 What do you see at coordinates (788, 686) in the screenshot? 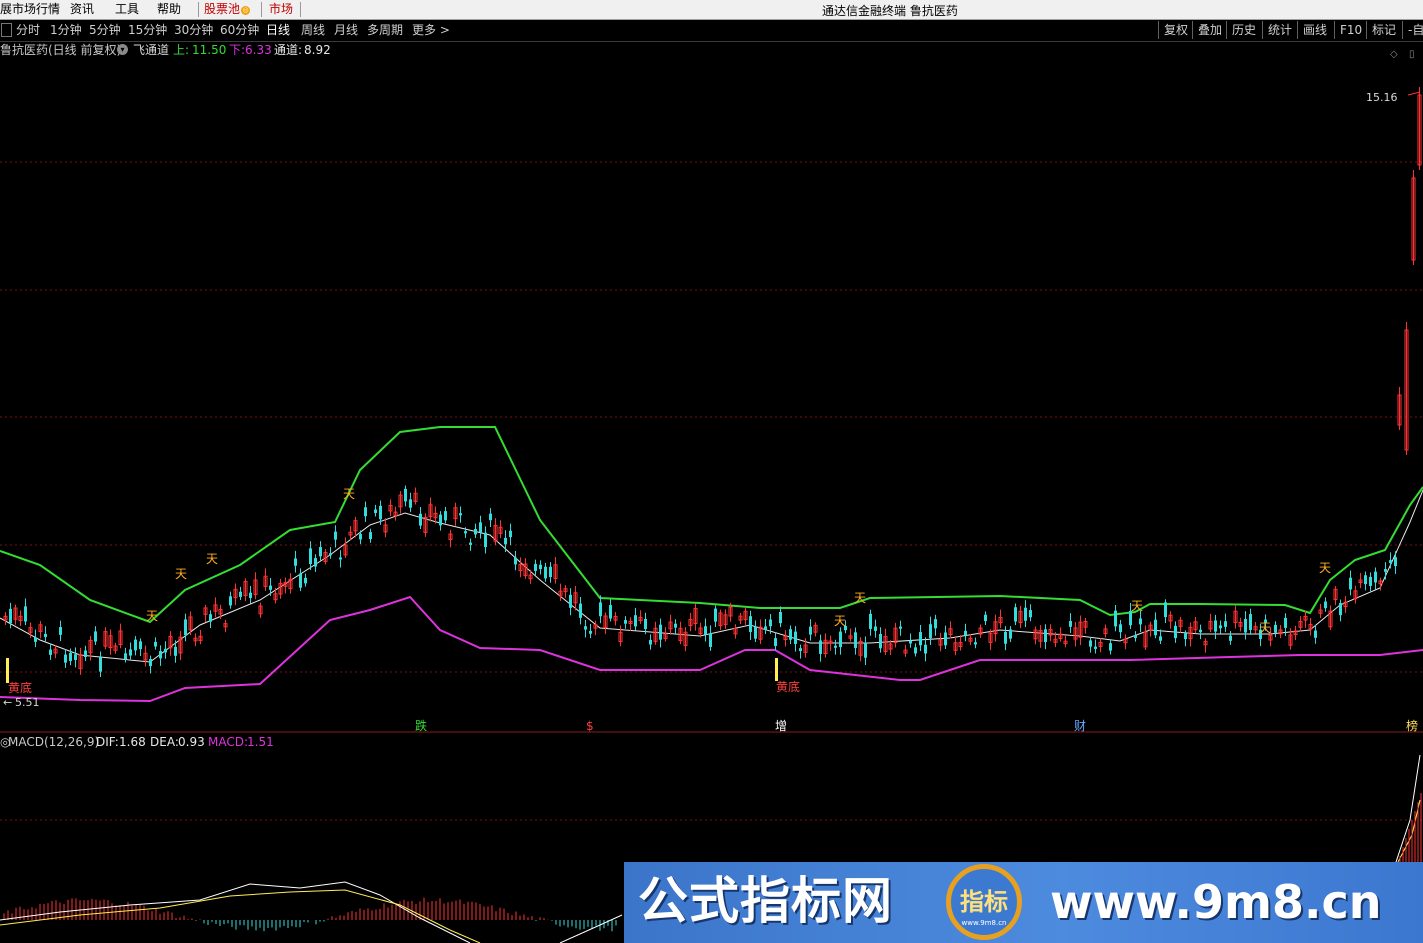
I see `bottom-signal-2: 黄底` at bounding box center [788, 686].